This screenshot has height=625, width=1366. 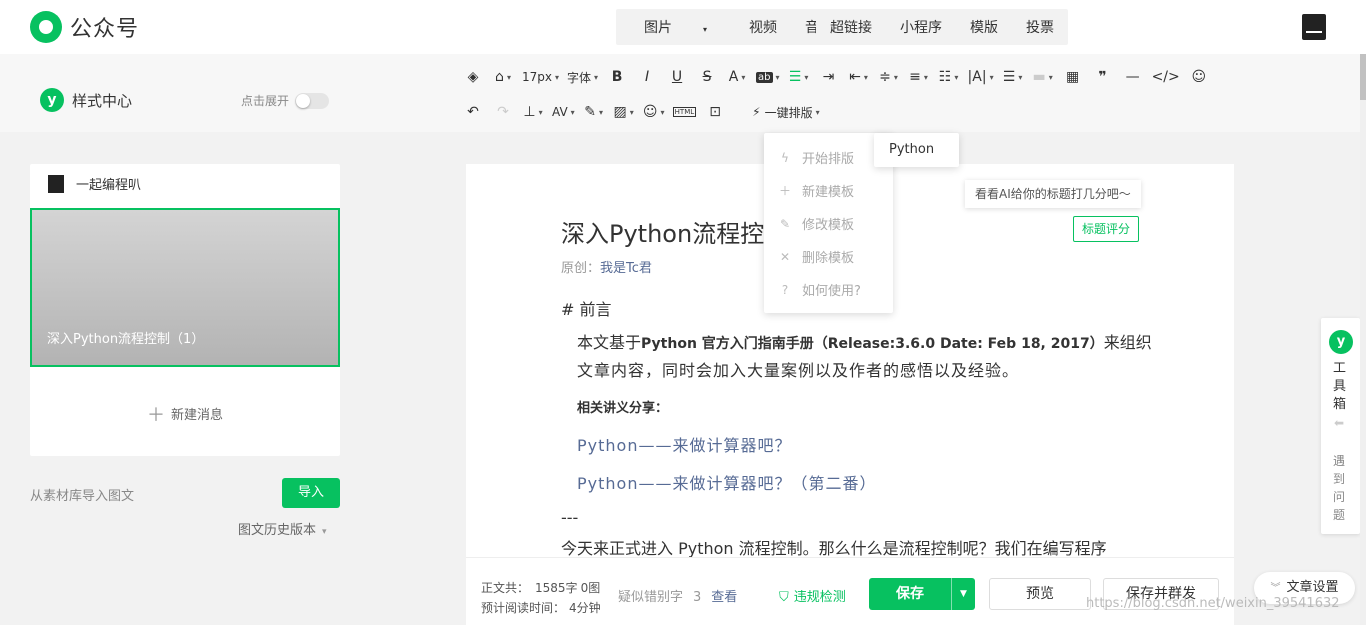 I want to click on author-name: 我是Tc君, so click(x=626, y=268).